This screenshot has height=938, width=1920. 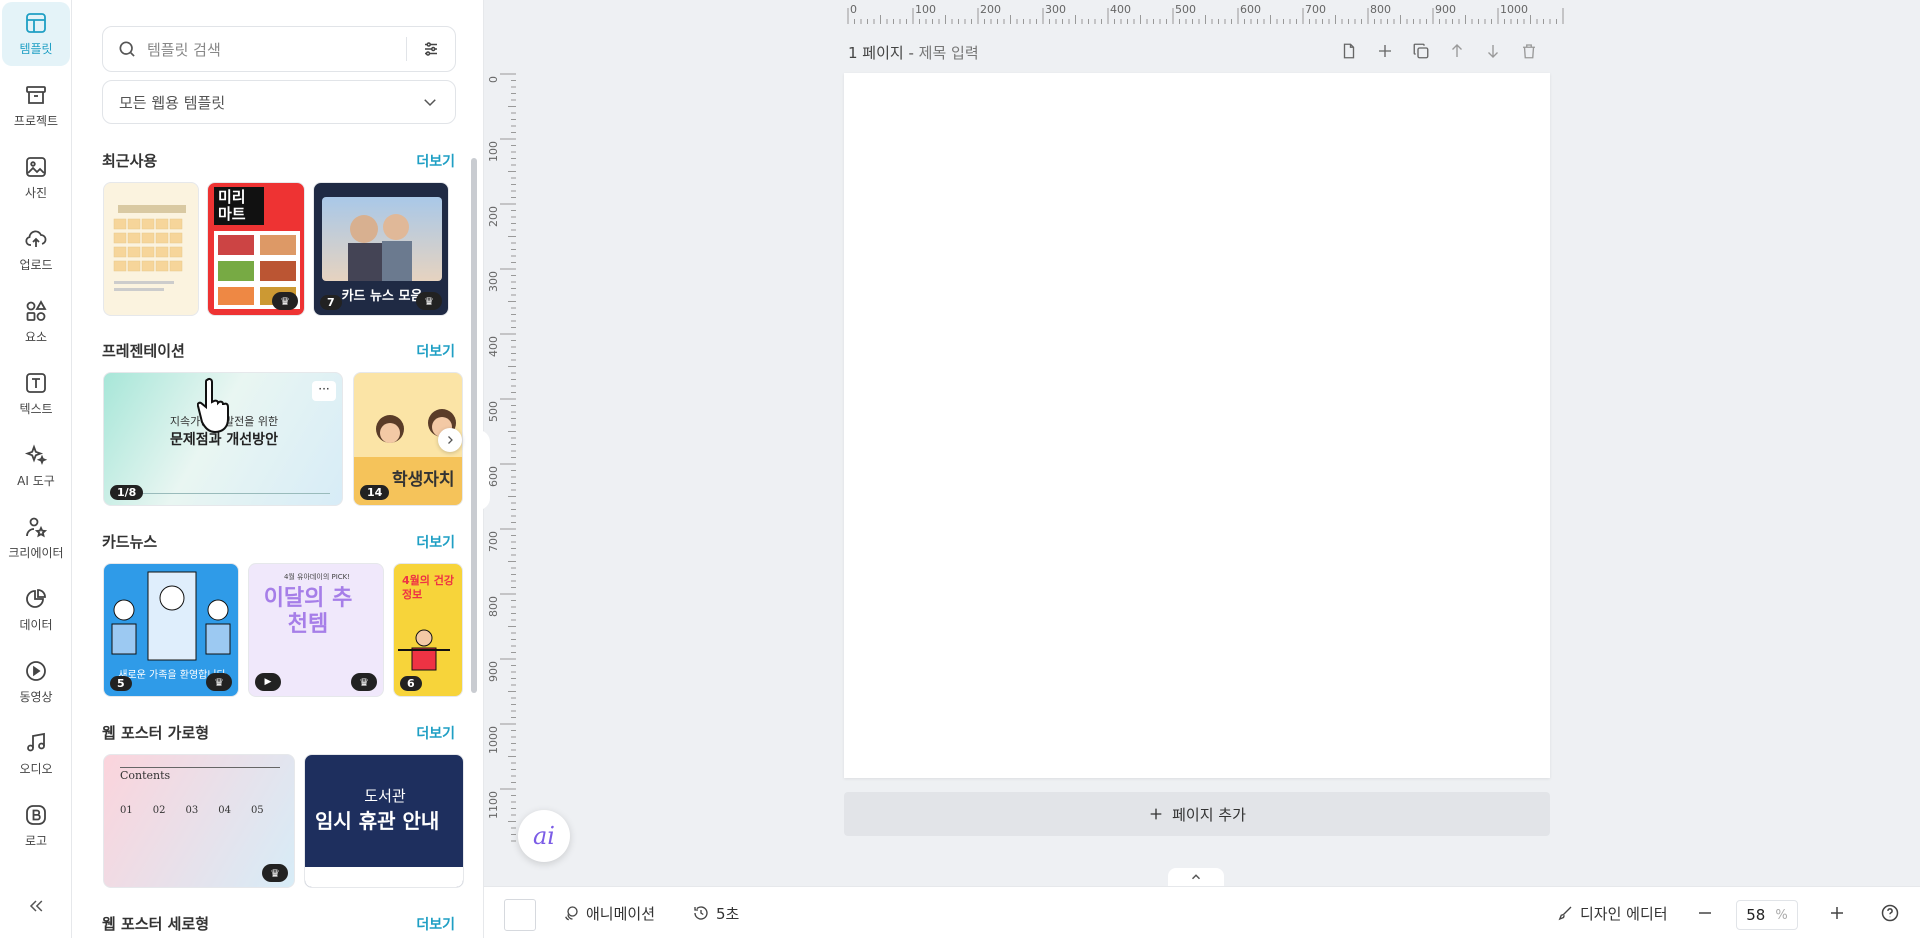 What do you see at coordinates (1349, 51) in the screenshot?
I see `new-page-button` at bounding box center [1349, 51].